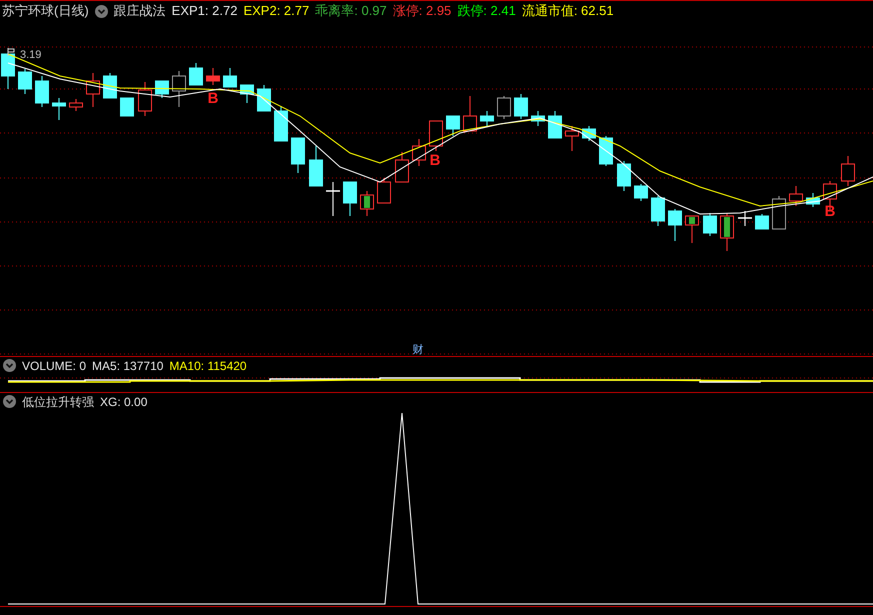 The image size is (873, 615). What do you see at coordinates (140, 11) in the screenshot?
I see `indicator-name: 跟庄战法` at bounding box center [140, 11].